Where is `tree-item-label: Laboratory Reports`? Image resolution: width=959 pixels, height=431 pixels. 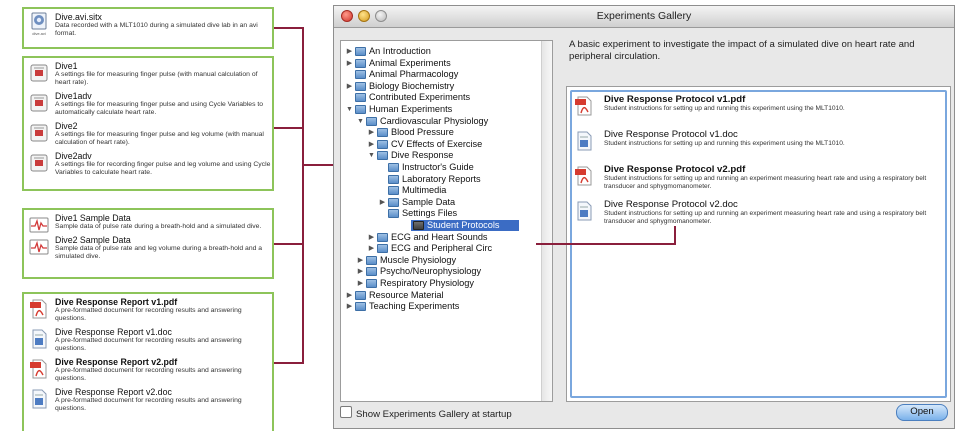
tree-item-label: Laboratory Reports is located at coordinates (441, 178).